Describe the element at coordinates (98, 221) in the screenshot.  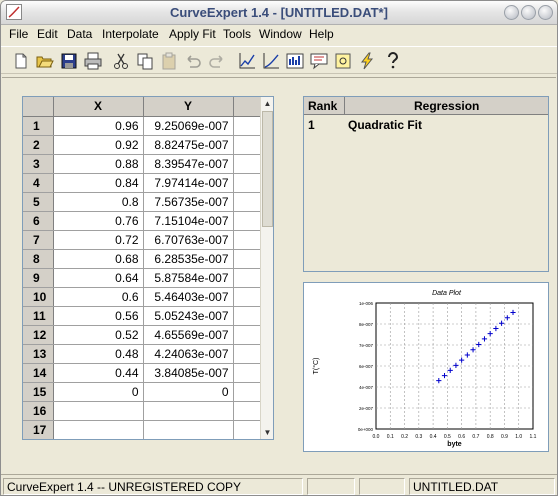
I see `cell-x: 0.76` at that location.